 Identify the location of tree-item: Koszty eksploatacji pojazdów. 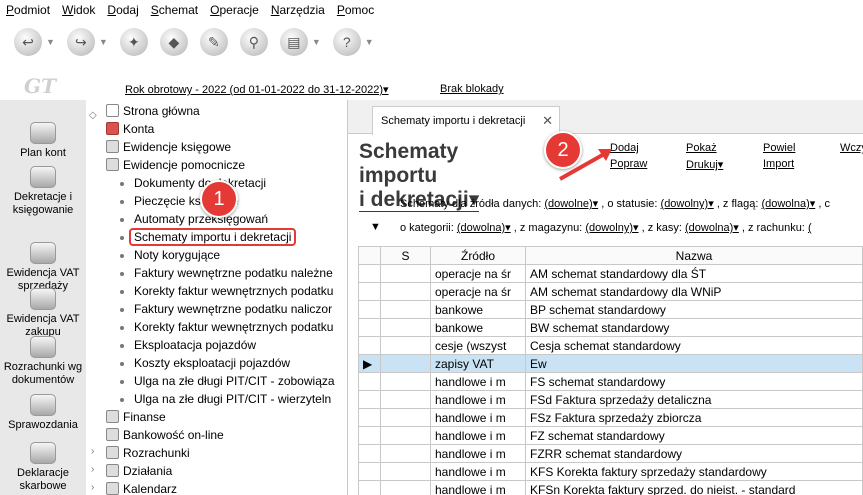
(205, 363).